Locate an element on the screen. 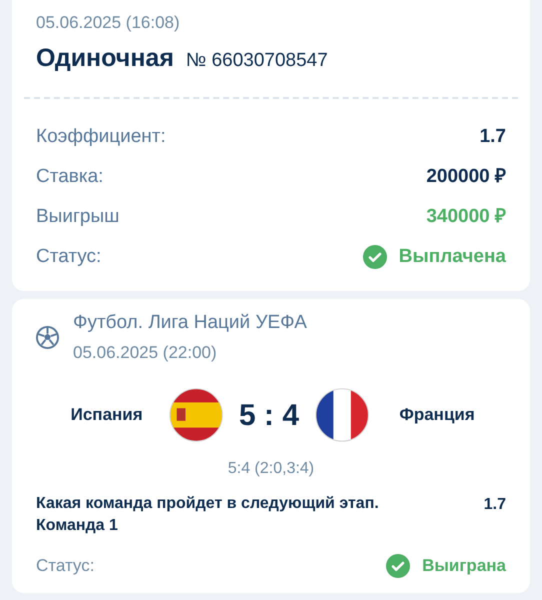 The height and width of the screenshot is (600, 542). detail-value: 340000 ₽ is located at coordinates (466, 216).